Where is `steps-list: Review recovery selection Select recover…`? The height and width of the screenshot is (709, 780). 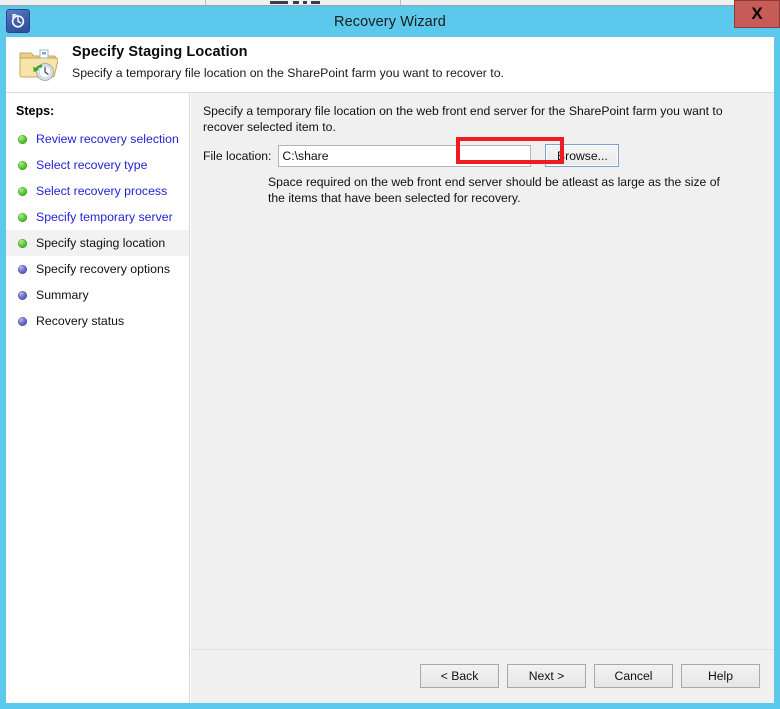
steps-list: Review recovery selection Select recover… is located at coordinates (97, 230).